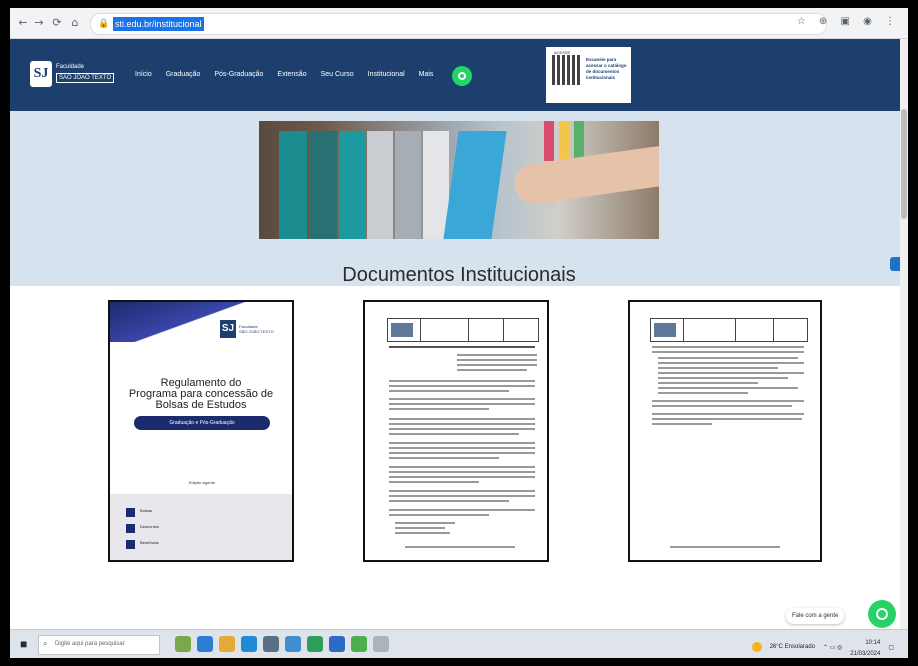  I want to click on cover-edition: Edição vigente, so click(202, 482).